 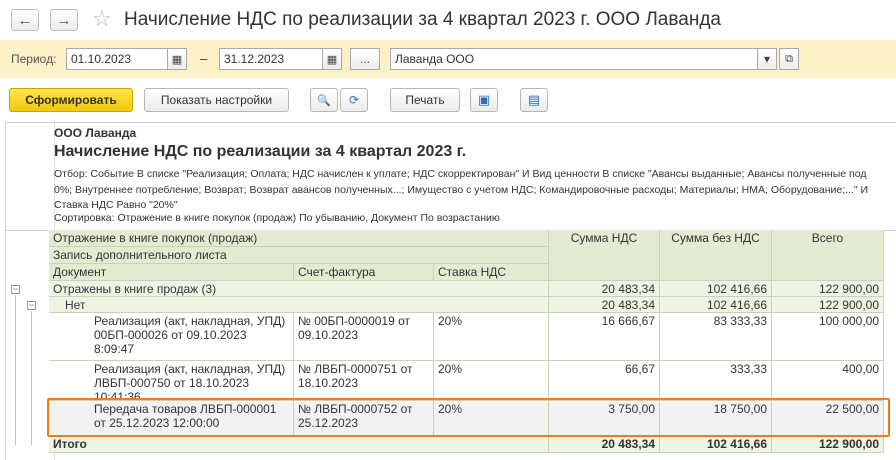 I want to click on save-icon: ▤, so click(x=534, y=99).